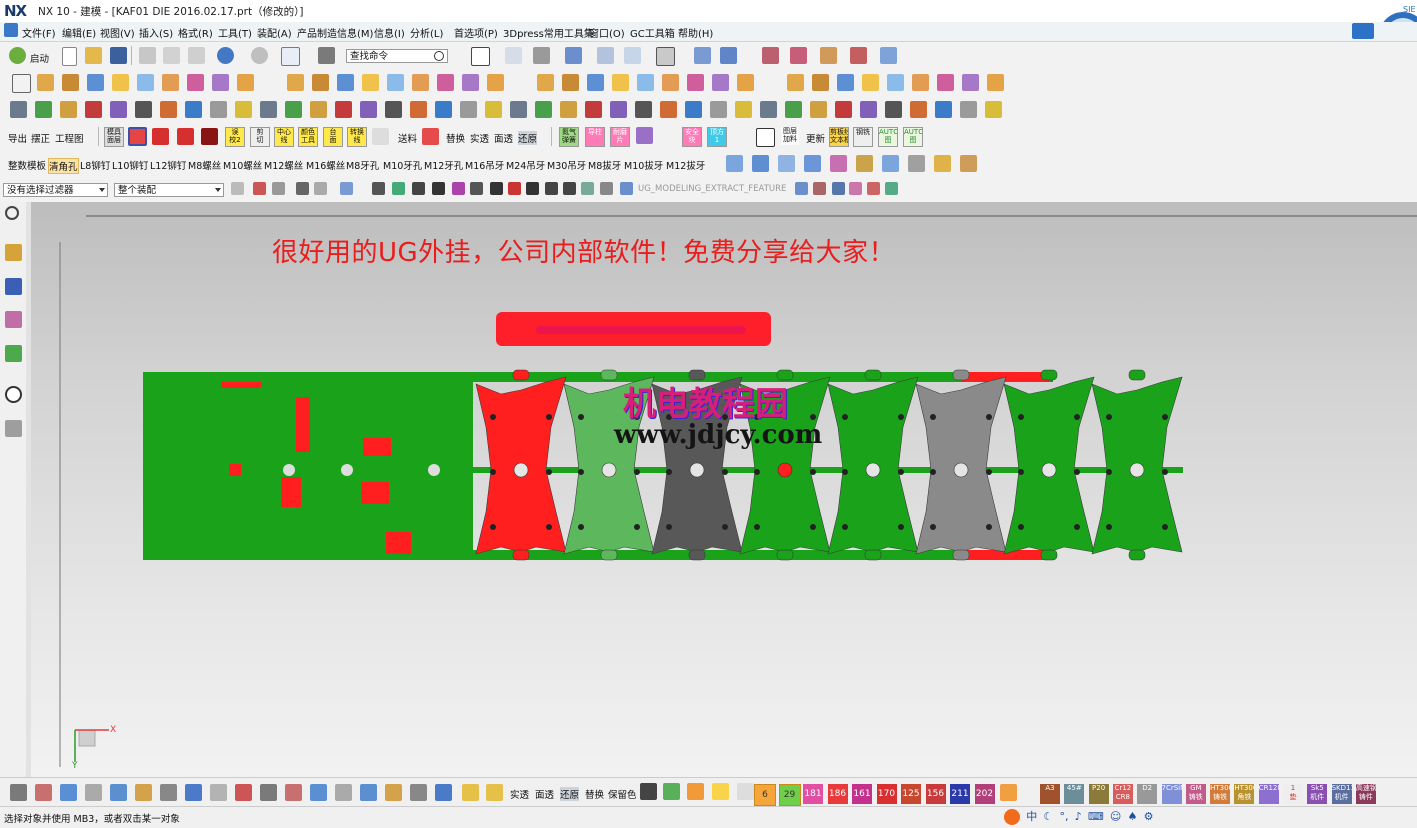  What do you see at coordinates (156, 32) in the screenshot?
I see `menu-insert: 插入(S)` at bounding box center [156, 32].